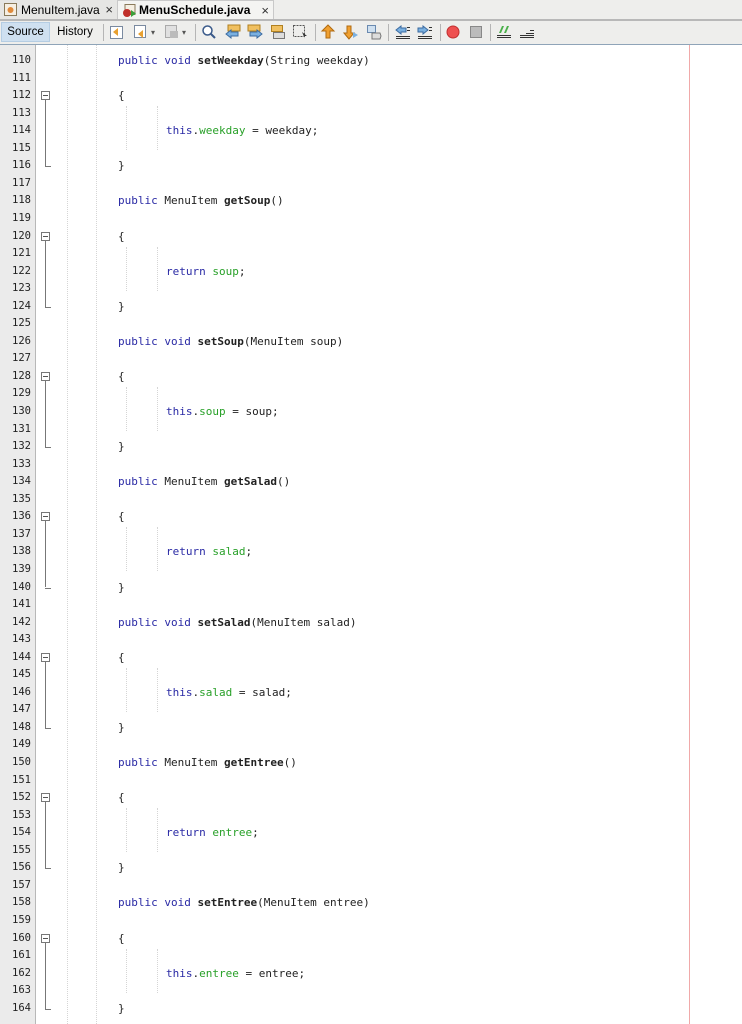  What do you see at coordinates (250, 482) in the screenshot?
I see `method-name-token: getSalad` at bounding box center [250, 482].